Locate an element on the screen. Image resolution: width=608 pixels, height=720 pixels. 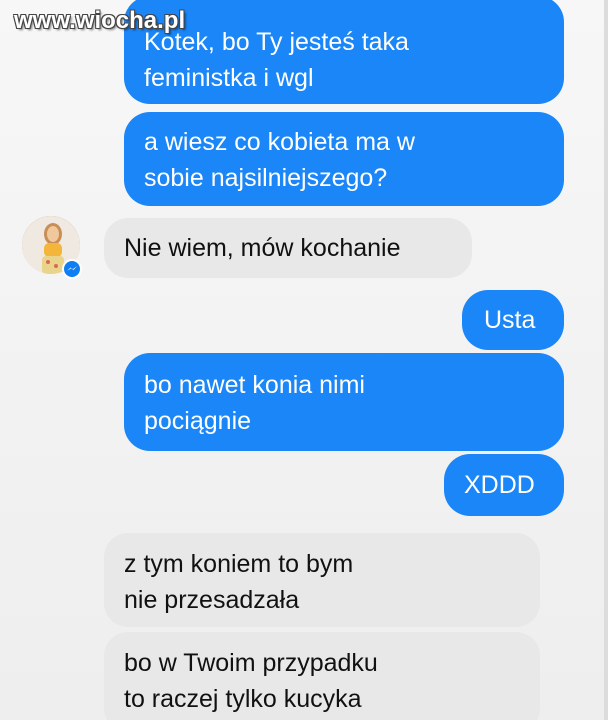
scrollbar-track is located at coordinates (606, 360).